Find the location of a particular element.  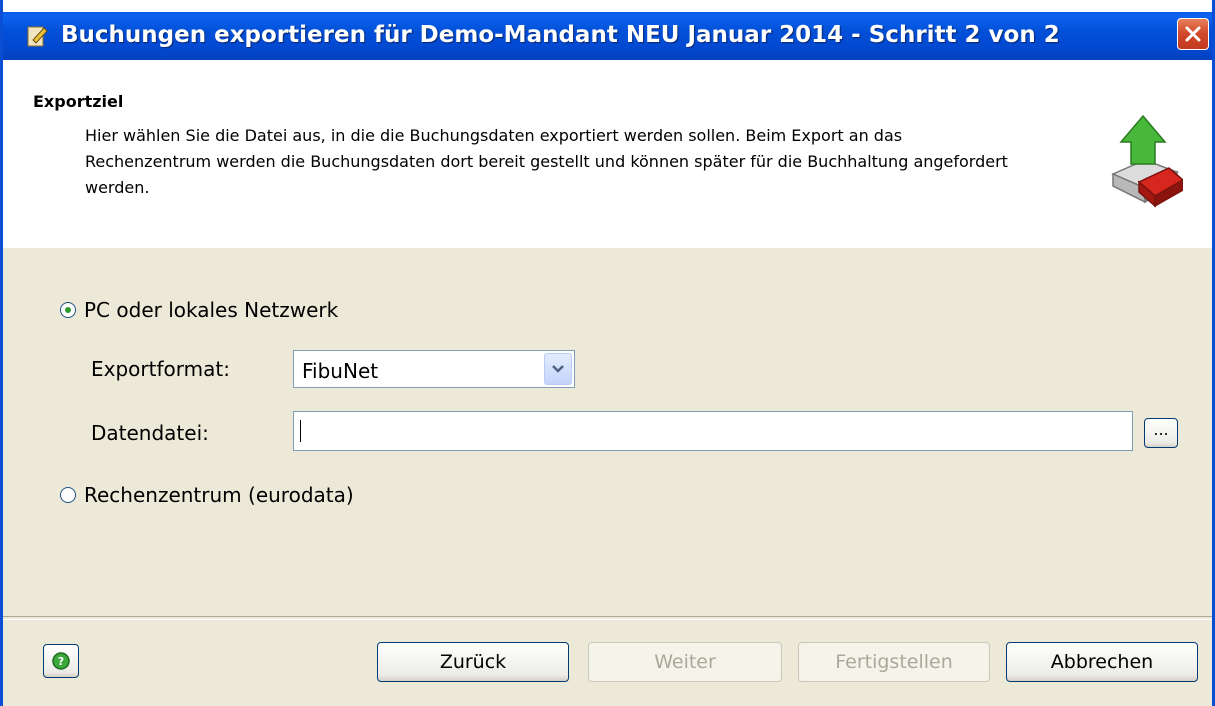

data-file-input is located at coordinates (713, 431).